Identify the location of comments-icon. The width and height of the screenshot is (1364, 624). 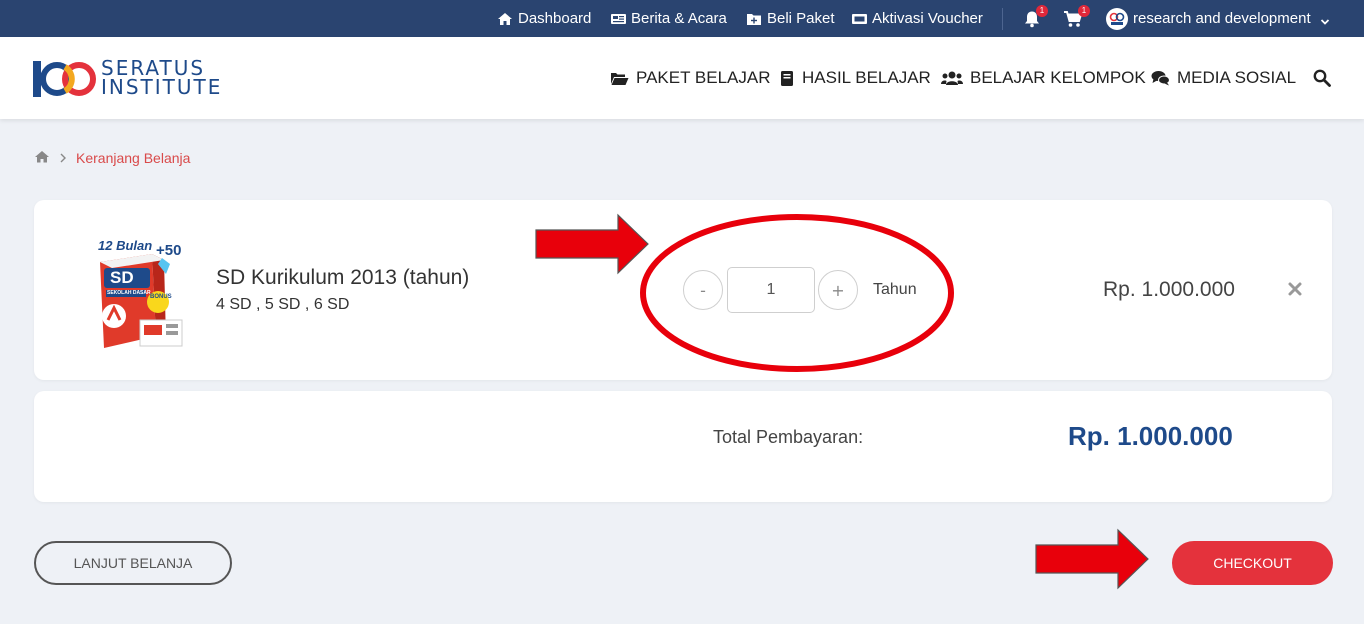
(1160, 78).